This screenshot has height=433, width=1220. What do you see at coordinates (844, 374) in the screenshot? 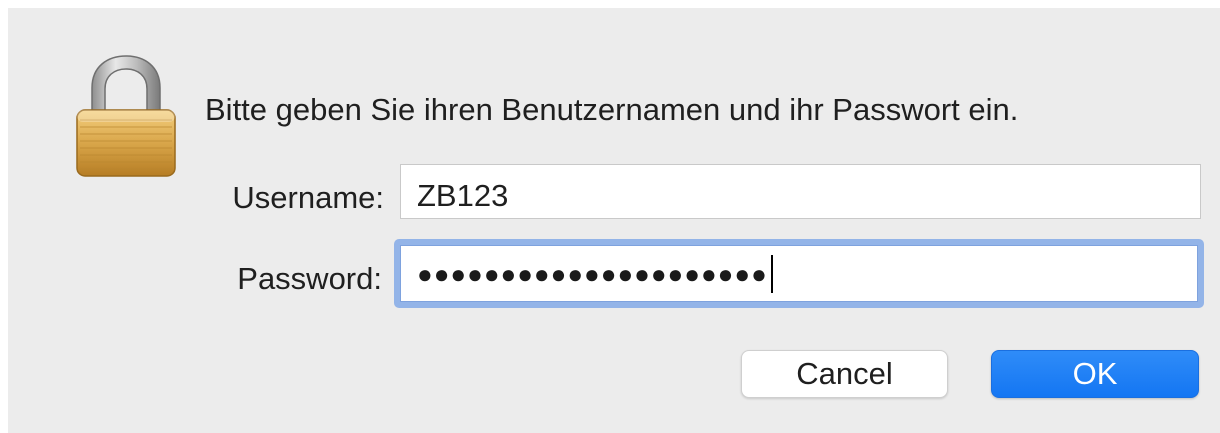
I see `cancel-button: Cancel` at bounding box center [844, 374].